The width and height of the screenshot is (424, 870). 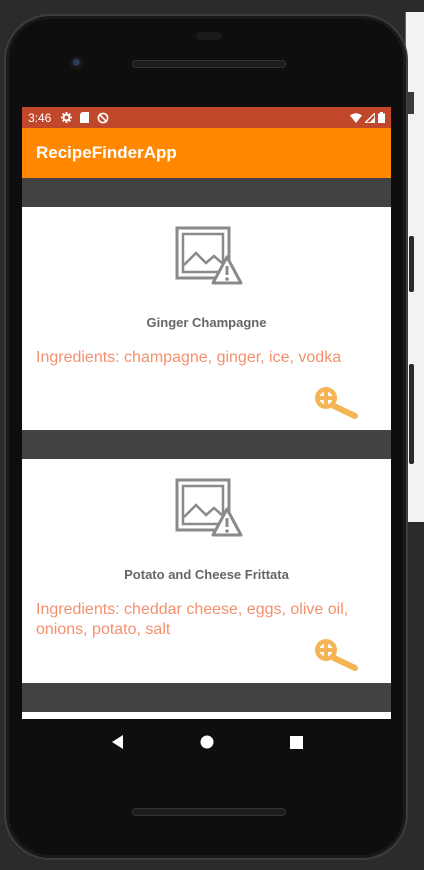 What do you see at coordinates (209, 64) in the screenshot?
I see `earpiece-speaker` at bounding box center [209, 64].